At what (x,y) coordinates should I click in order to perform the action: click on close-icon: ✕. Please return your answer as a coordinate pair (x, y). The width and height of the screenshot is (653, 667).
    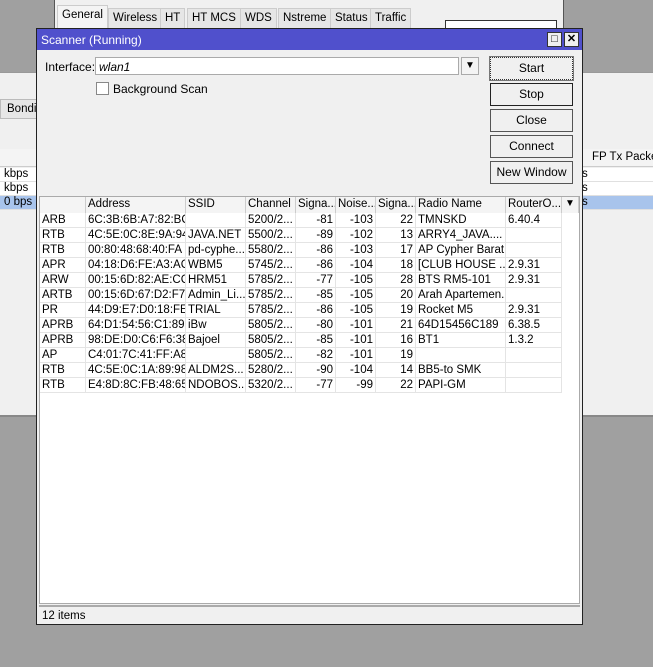
    Looking at the image, I should click on (571, 39).